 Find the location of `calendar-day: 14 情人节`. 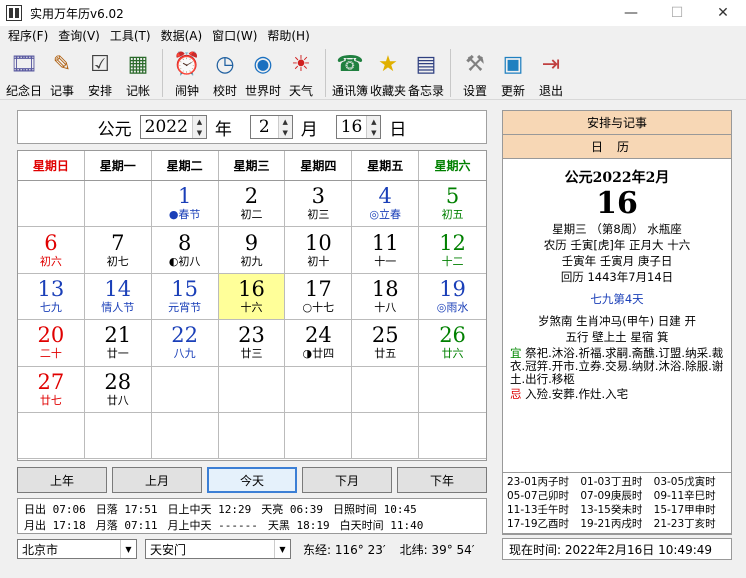

calendar-day: 14 情人节 is located at coordinates (118, 297).